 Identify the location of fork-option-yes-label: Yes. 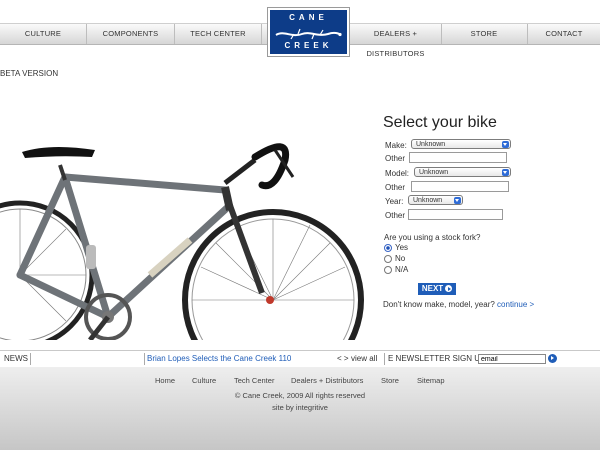
(402, 247).